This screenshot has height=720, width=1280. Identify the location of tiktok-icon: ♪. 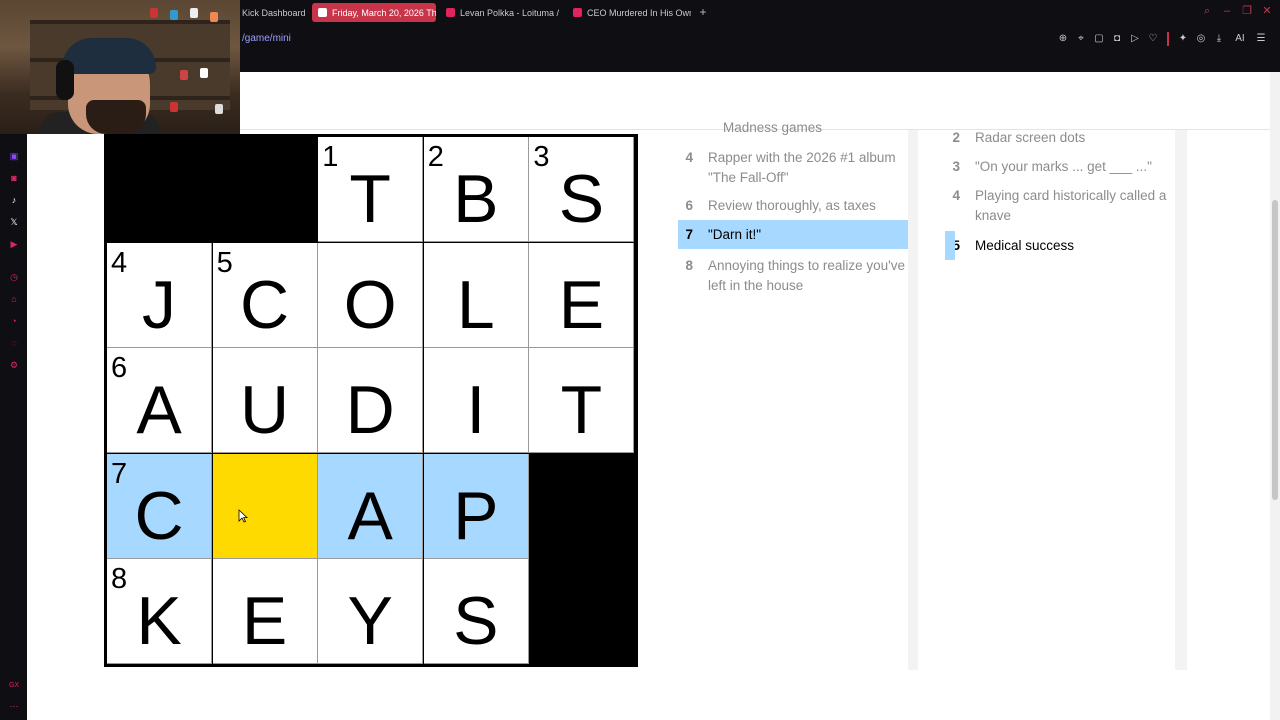
(14, 200).